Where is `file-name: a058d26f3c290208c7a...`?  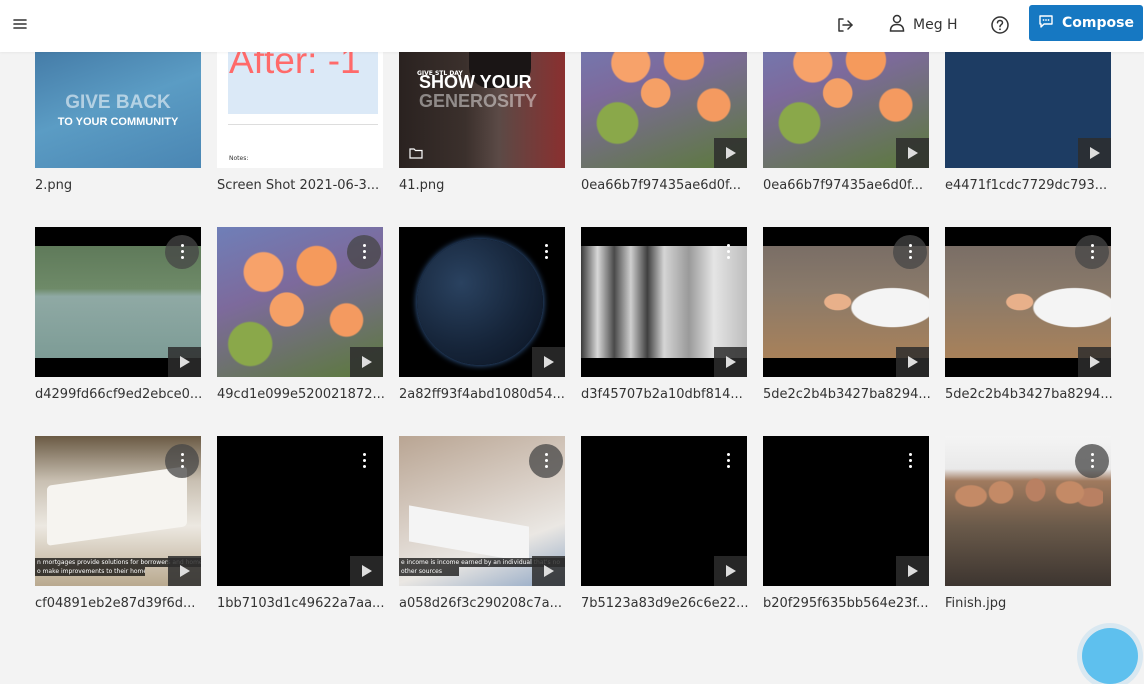 file-name: a058d26f3c290208c7a... is located at coordinates (480, 603).